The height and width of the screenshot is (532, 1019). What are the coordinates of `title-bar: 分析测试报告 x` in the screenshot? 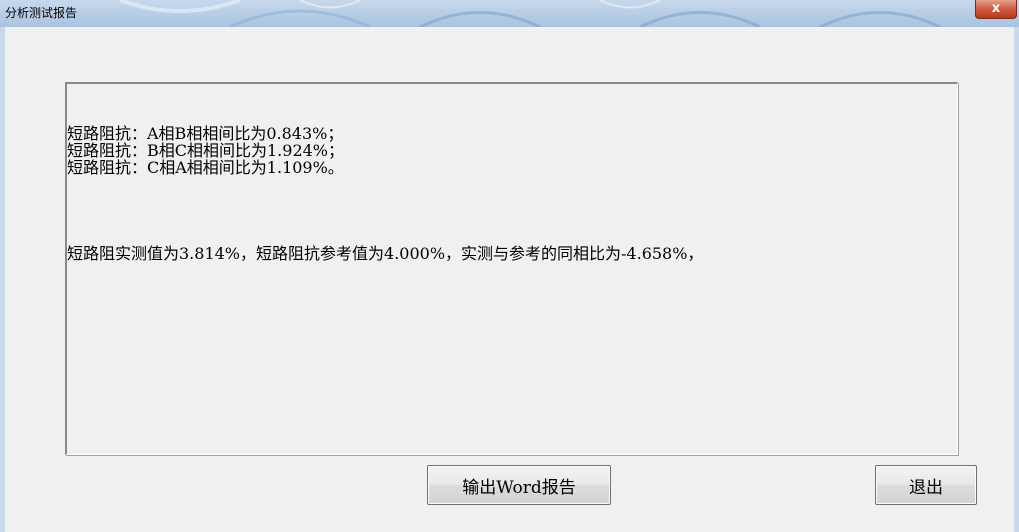 It's located at (509, 14).